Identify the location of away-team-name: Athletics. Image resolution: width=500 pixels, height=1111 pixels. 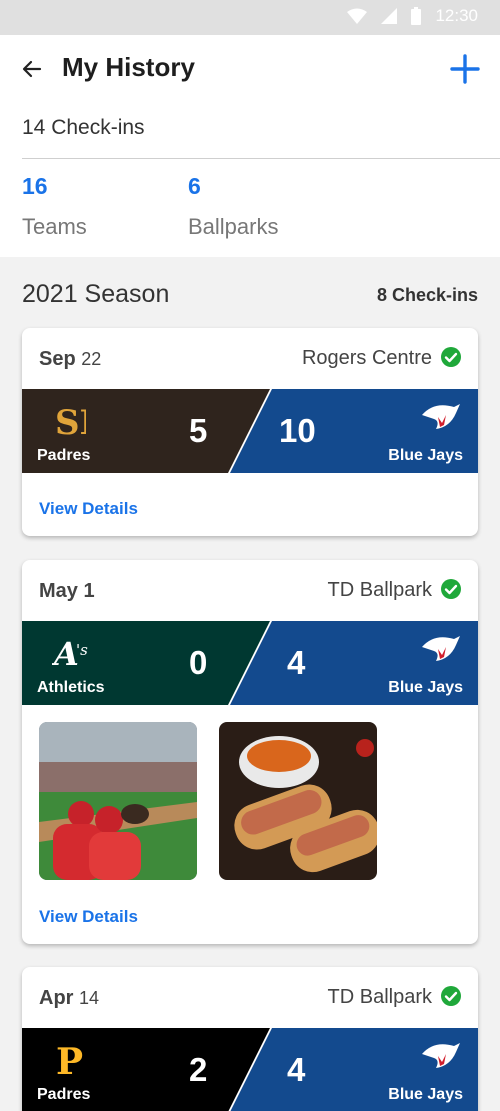
(71, 687).